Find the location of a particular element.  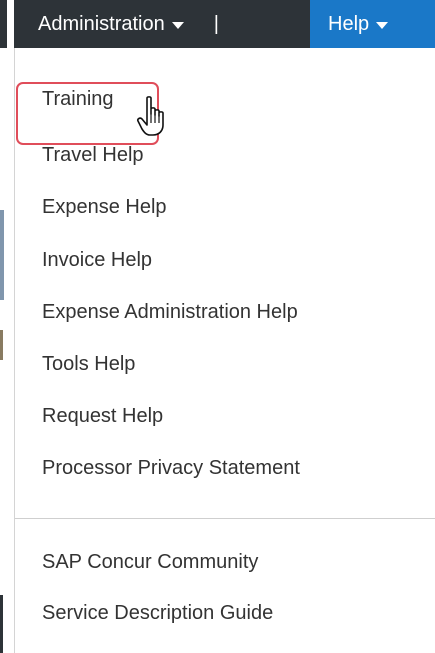

menu-item-expense-administration-help: Expense Administration Help is located at coordinates (170, 312).